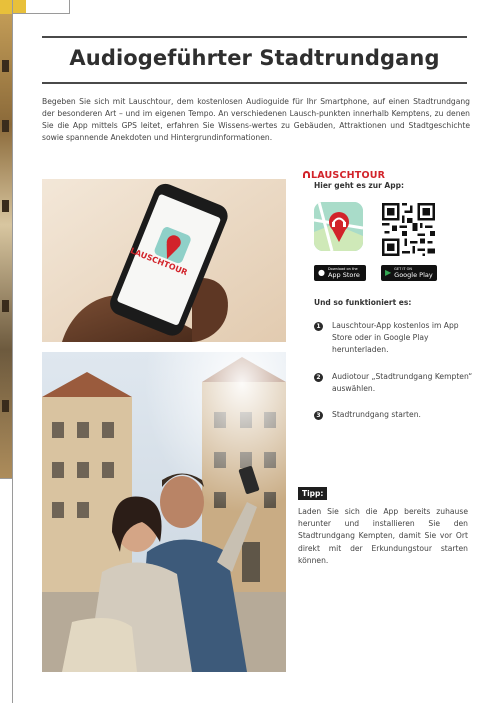  I want to click on step-number-badge: 2, so click(318, 377).